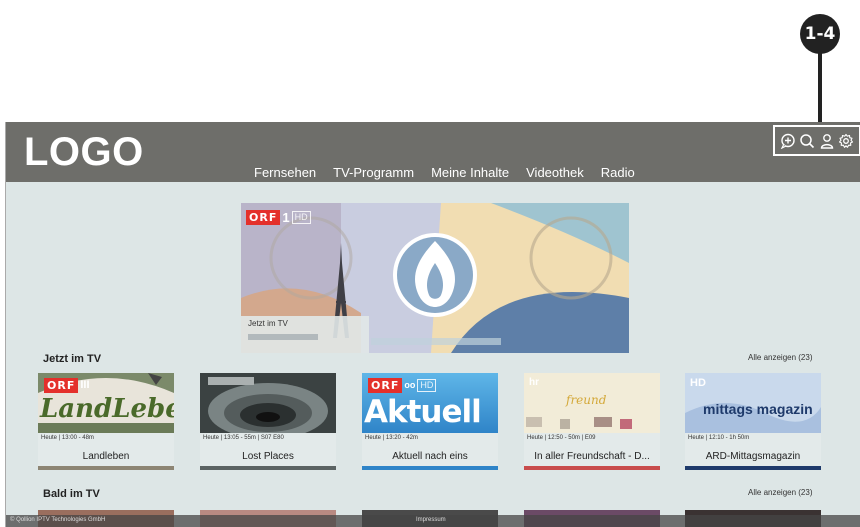 This screenshot has height=527, width=860. What do you see at coordinates (780, 492) in the screenshot?
I see `show-all-soon-link: Alle anzeigen (23)` at bounding box center [780, 492].